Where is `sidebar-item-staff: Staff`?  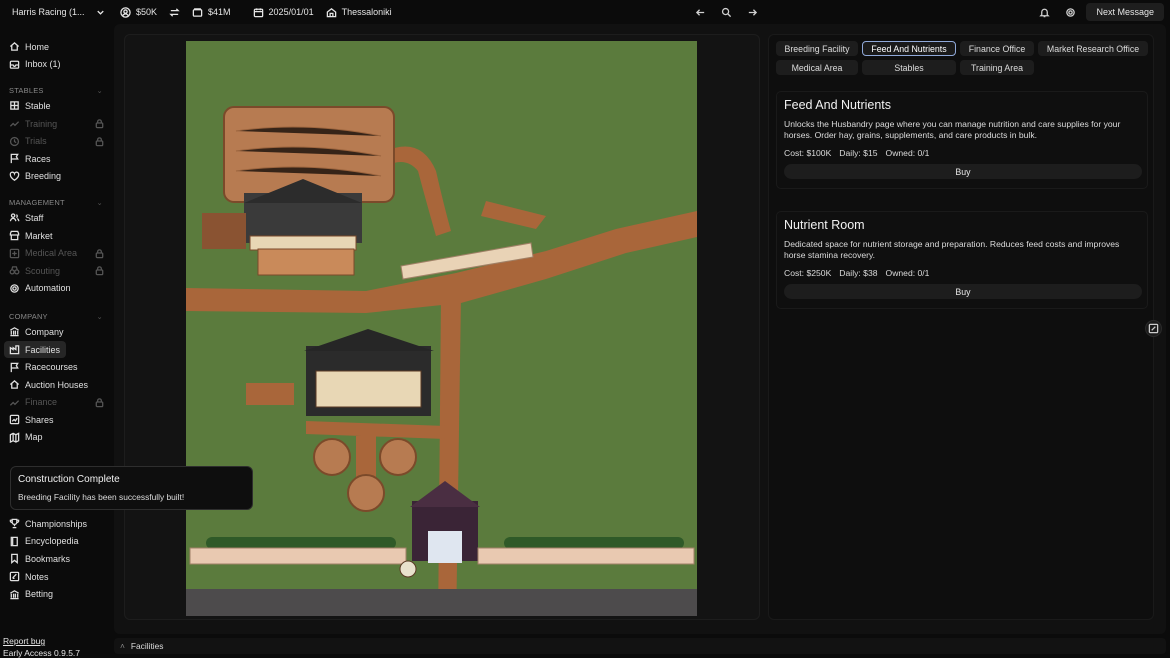
sidebar-item-staff: Staff is located at coordinates (56, 218).